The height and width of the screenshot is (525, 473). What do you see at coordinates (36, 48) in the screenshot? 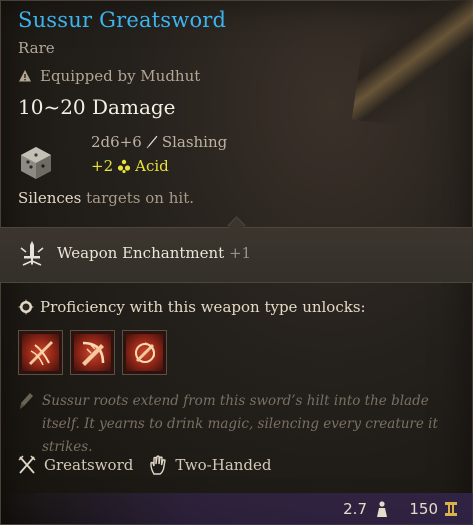
I see `item-rarity: Rare` at bounding box center [36, 48].